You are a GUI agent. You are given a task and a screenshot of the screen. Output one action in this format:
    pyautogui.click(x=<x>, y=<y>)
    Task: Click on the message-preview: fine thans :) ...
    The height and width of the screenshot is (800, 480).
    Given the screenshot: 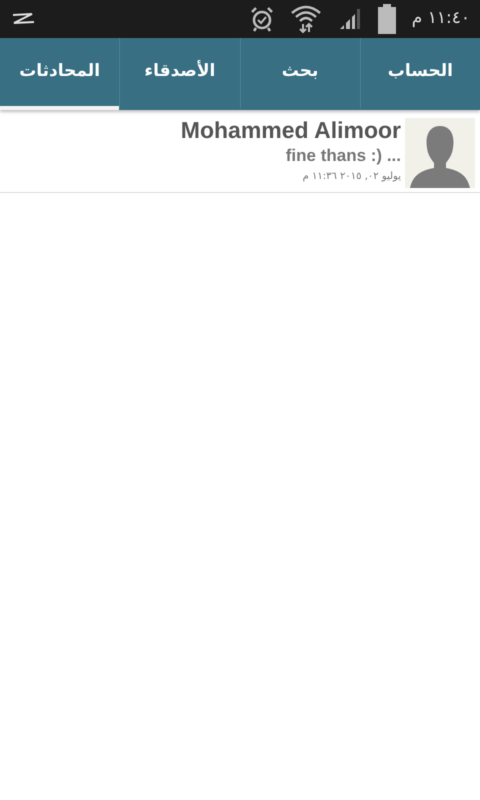 What is the action you would take?
    pyautogui.click(x=343, y=156)
    